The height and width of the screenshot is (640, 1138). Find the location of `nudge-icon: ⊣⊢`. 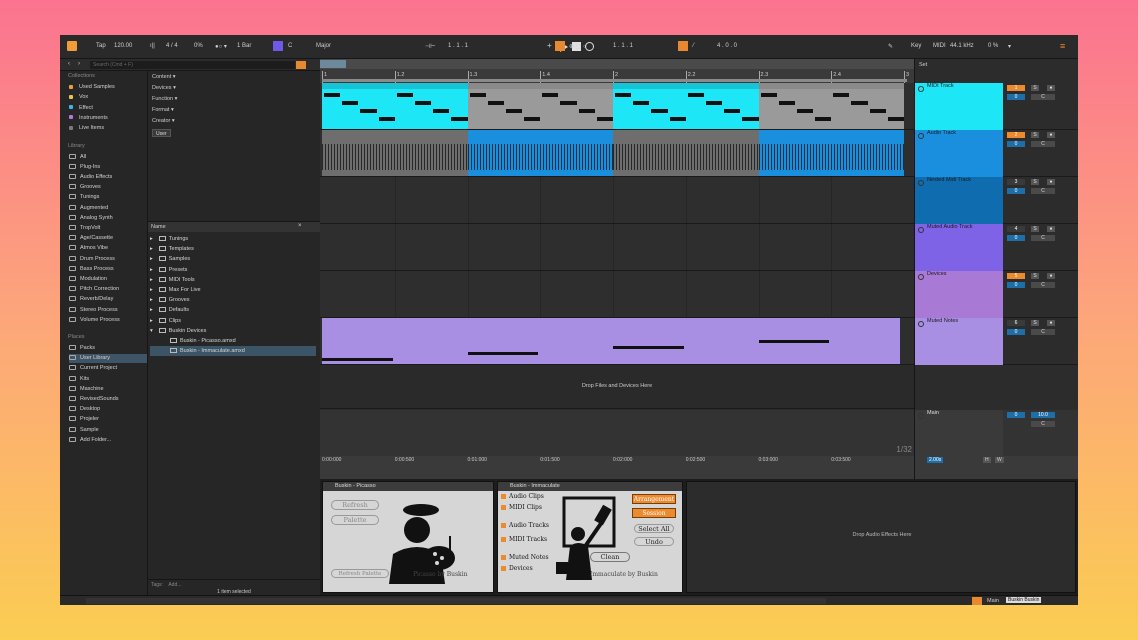

nudge-icon: ⊣⊢ is located at coordinates (430, 46).